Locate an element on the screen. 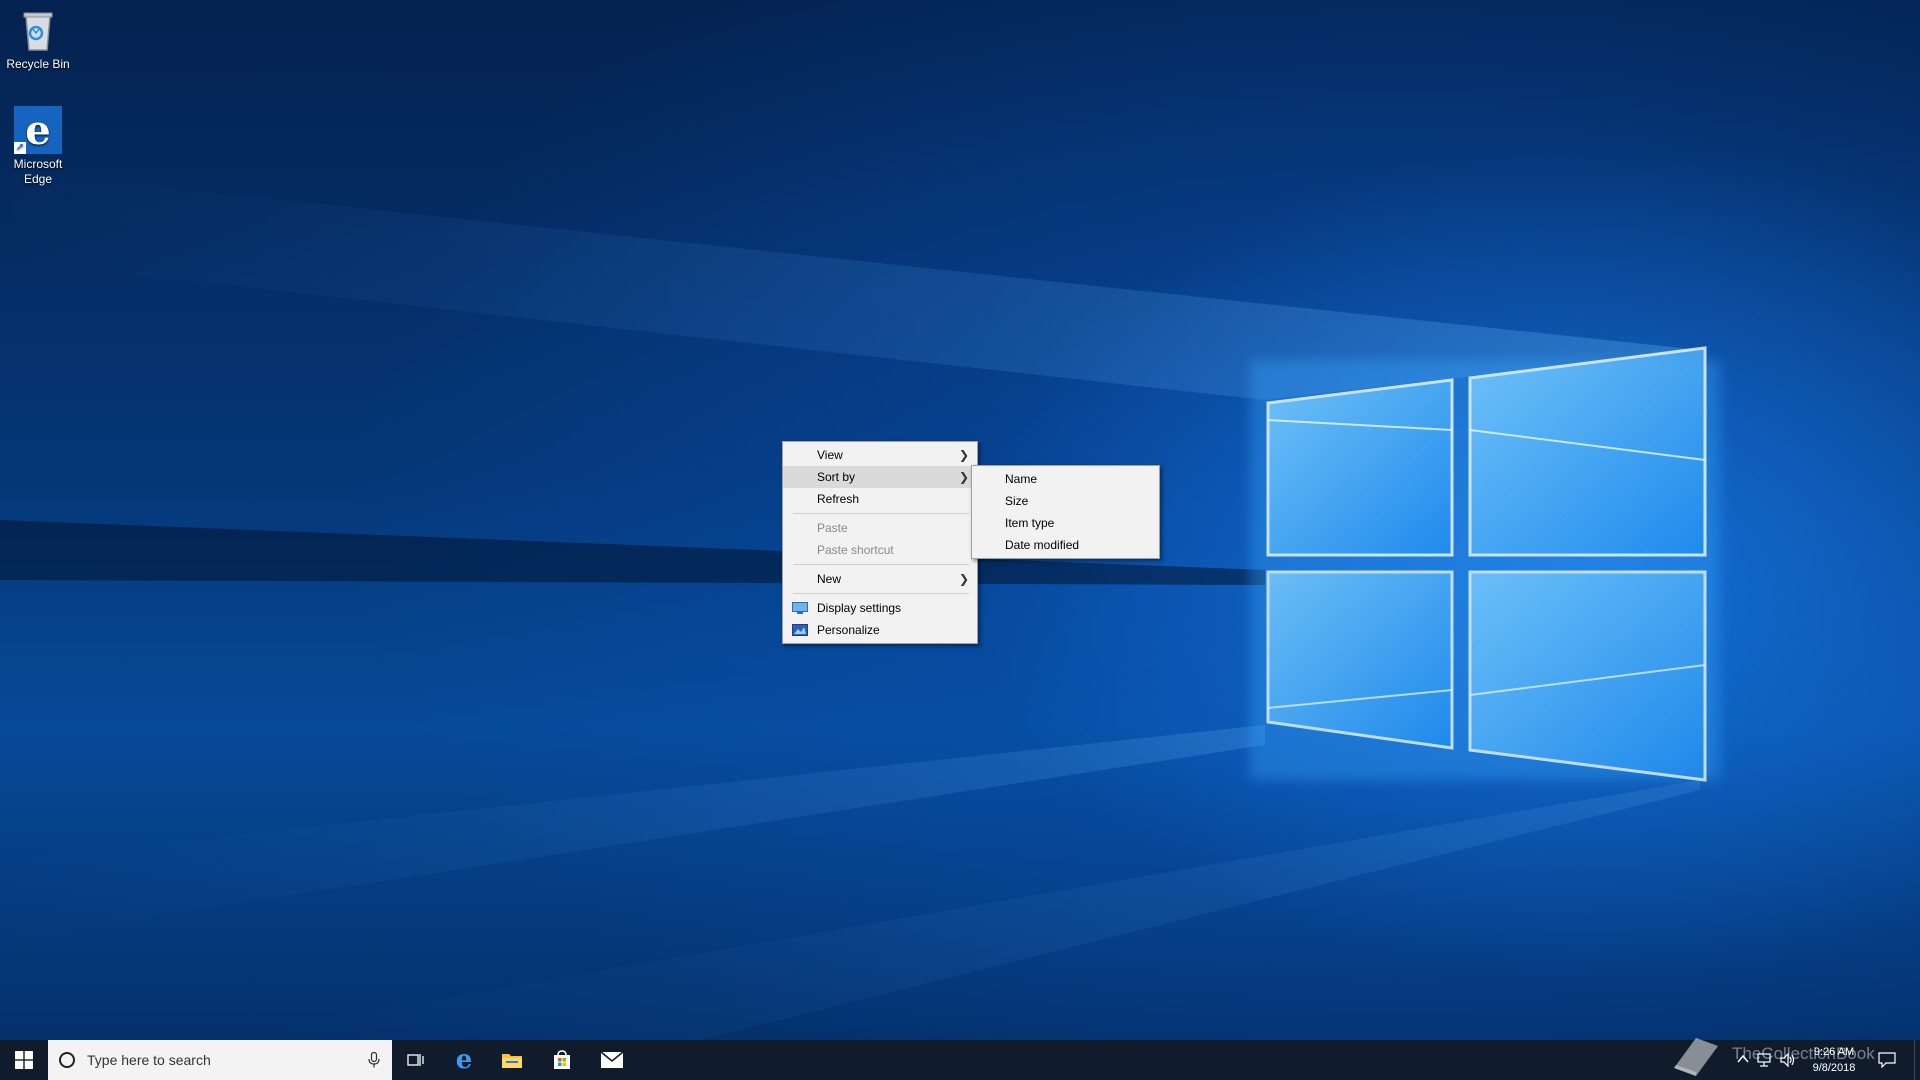 The image size is (1920, 1080). menu-item-personalize: Personalize is located at coordinates (880, 630).